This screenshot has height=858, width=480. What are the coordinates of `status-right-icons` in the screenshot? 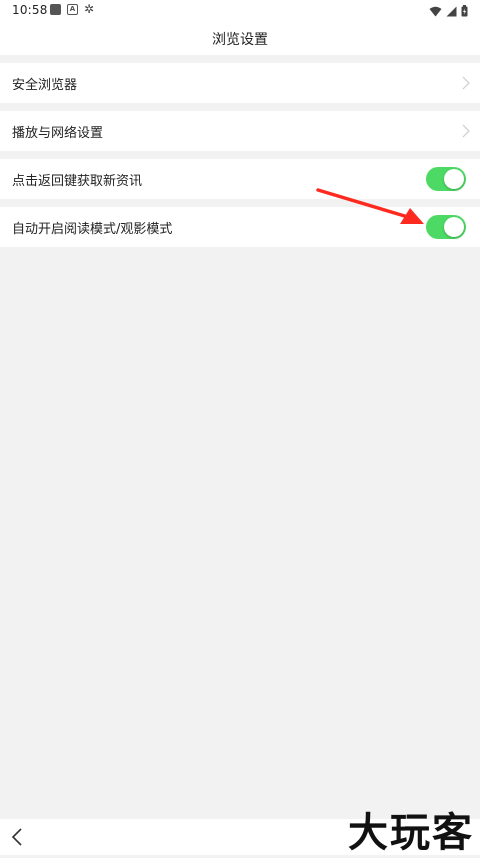 It's located at (448, 11).